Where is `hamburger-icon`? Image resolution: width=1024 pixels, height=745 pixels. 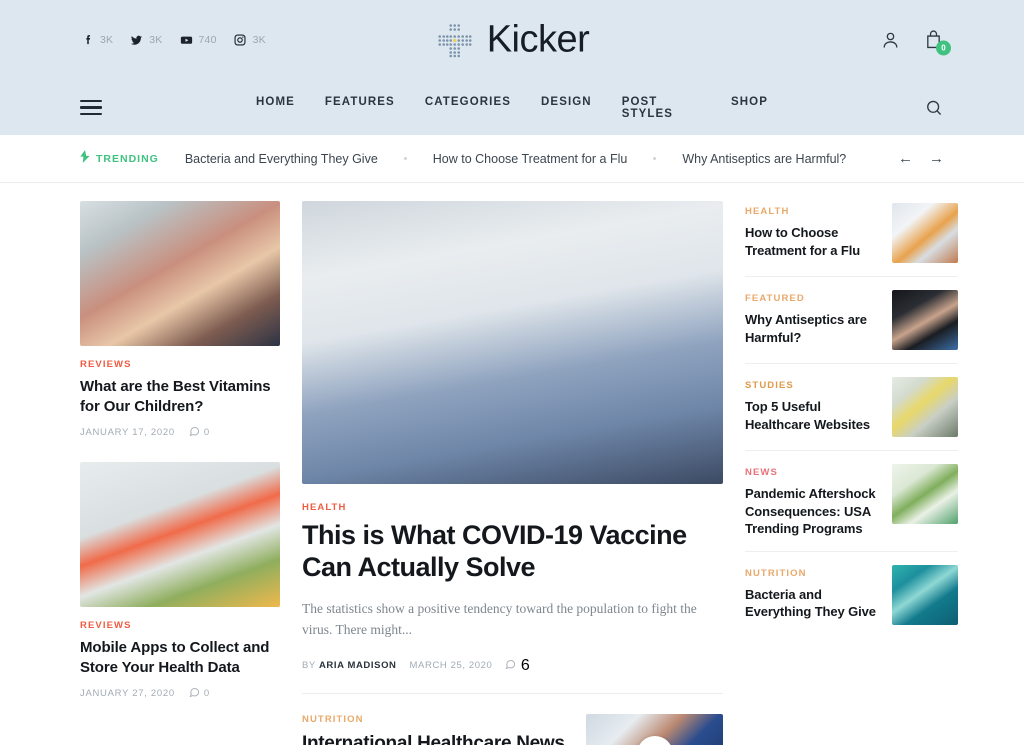 hamburger-icon is located at coordinates (91, 107).